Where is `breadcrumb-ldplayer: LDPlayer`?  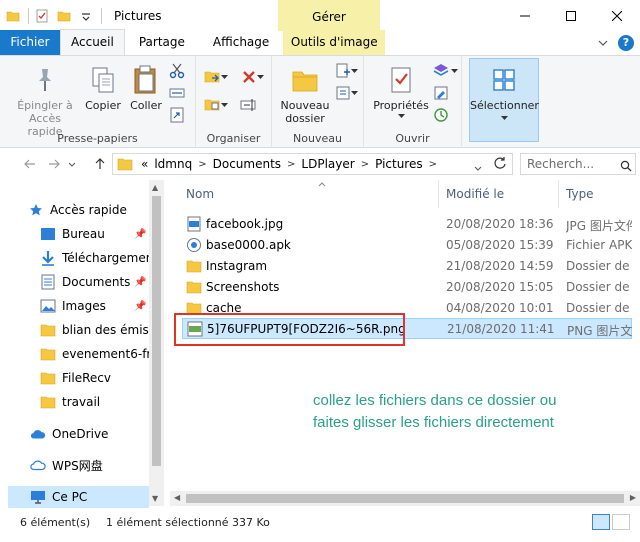 breadcrumb-ldplayer: LDPlayer is located at coordinates (327, 164).